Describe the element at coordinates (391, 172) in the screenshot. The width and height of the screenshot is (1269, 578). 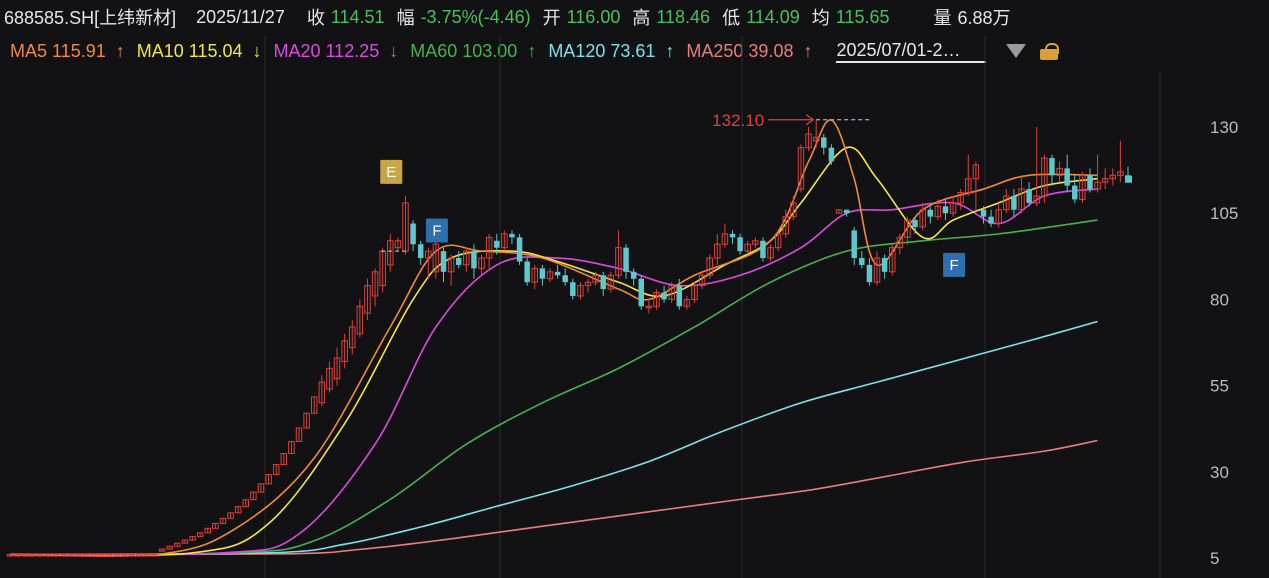
I see `event-badge-label: E` at that location.